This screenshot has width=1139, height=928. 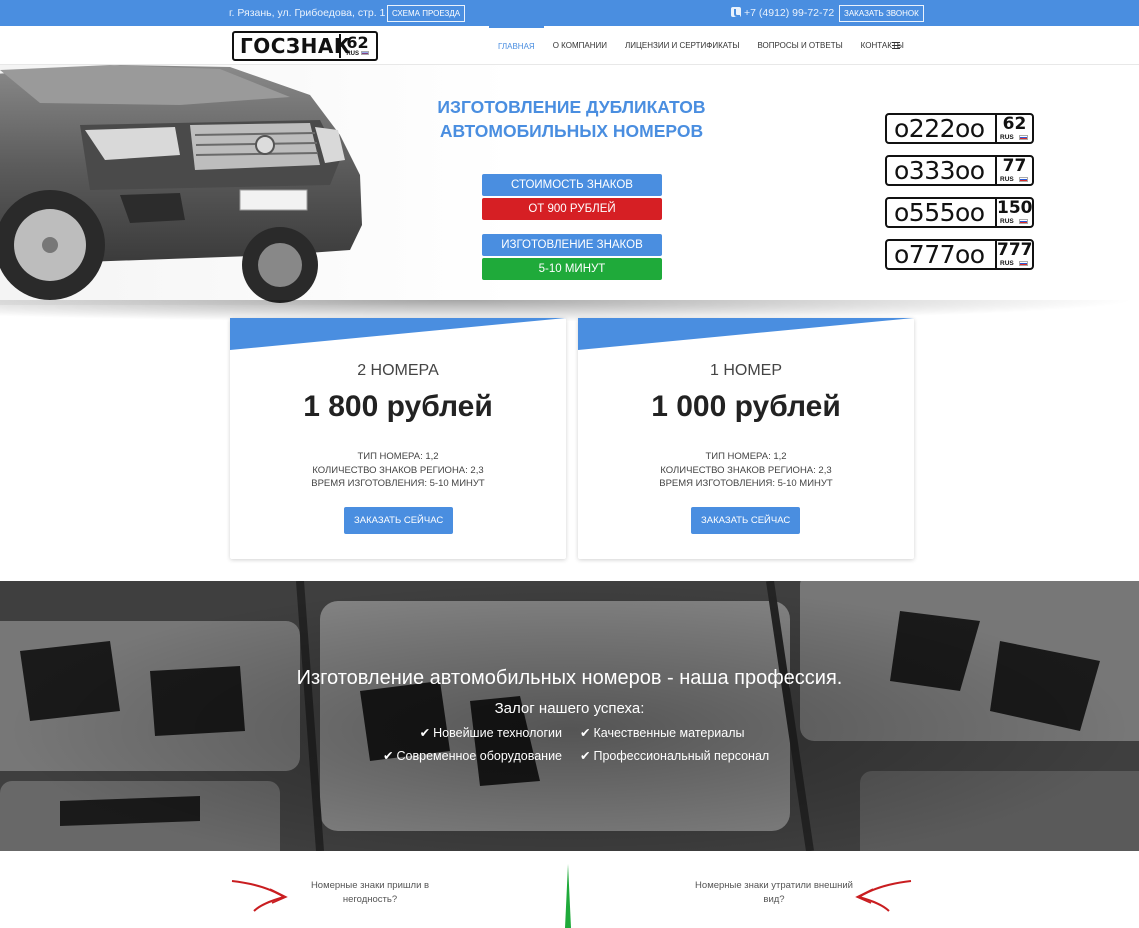 What do you see at coordinates (746, 406) in the screenshot?
I see `card-price: 1 000 рублей` at bounding box center [746, 406].